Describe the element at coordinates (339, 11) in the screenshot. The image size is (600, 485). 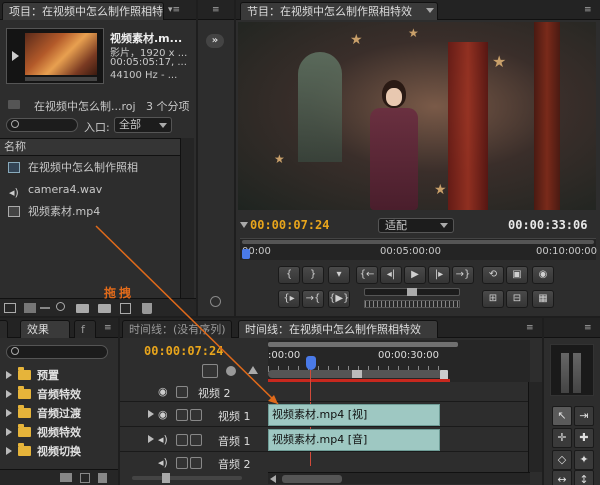
I see `tab-program: 节目：在视频中怎么制作照相特效` at that location.